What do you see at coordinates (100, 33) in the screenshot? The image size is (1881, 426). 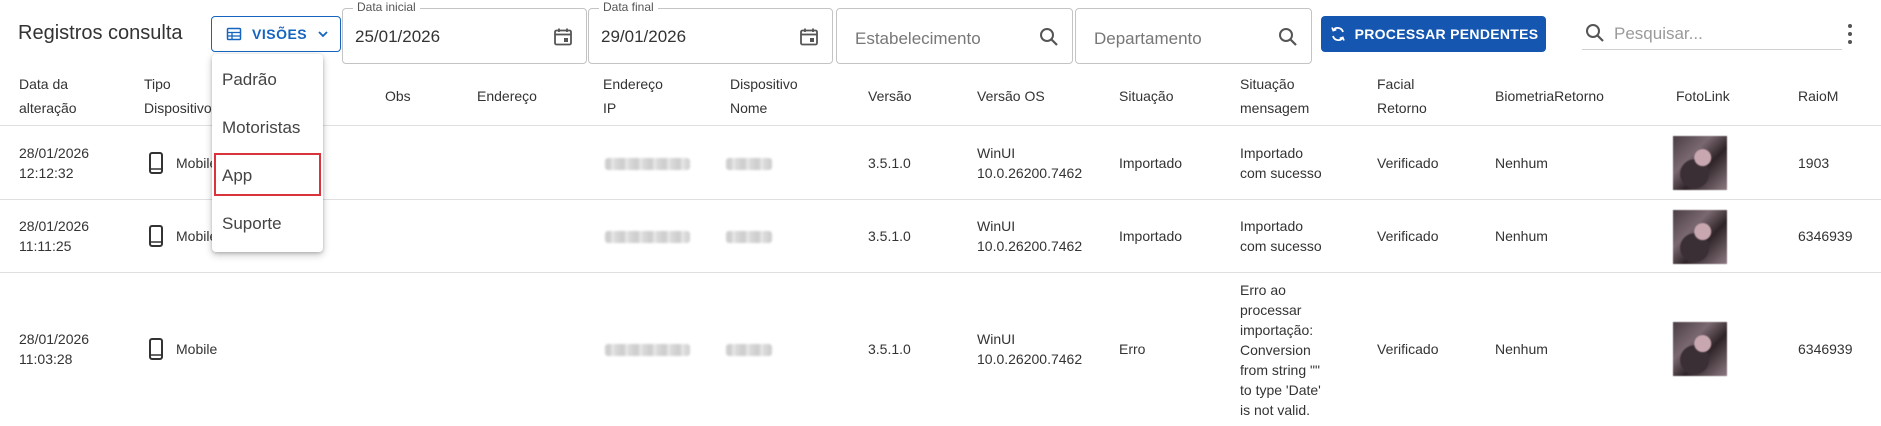 I see `page-title: Registros consulta` at bounding box center [100, 33].